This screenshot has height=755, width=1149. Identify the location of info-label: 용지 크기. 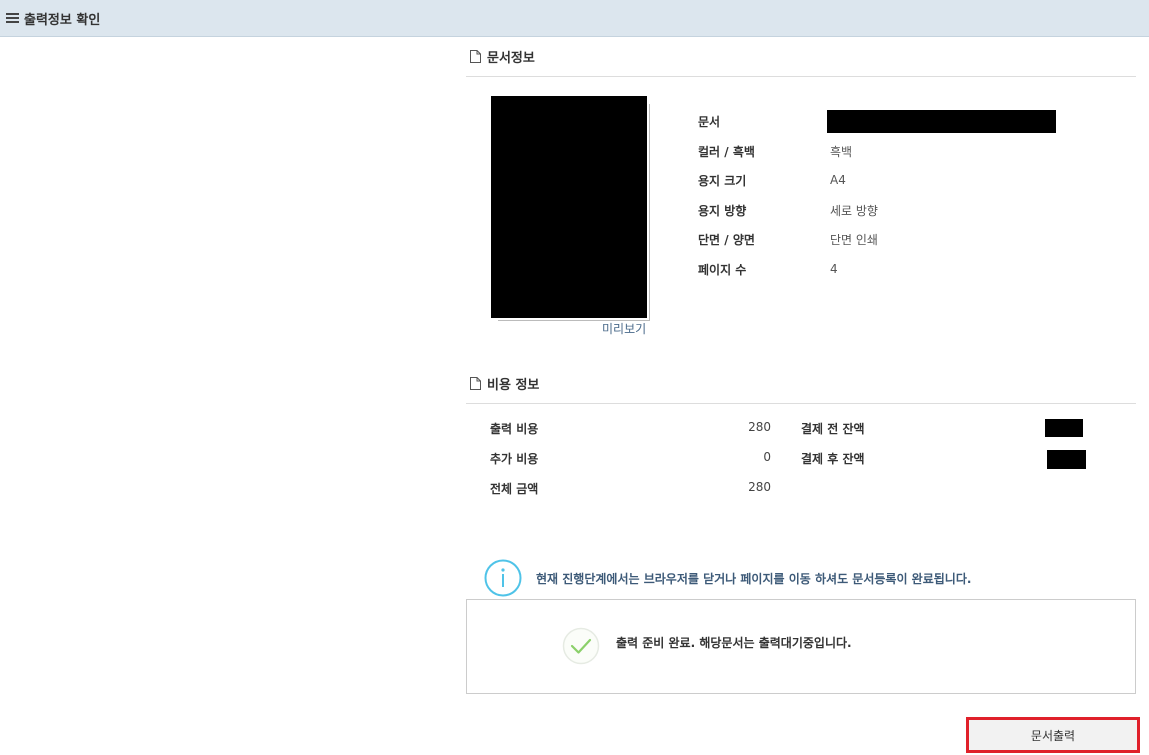
(722, 180).